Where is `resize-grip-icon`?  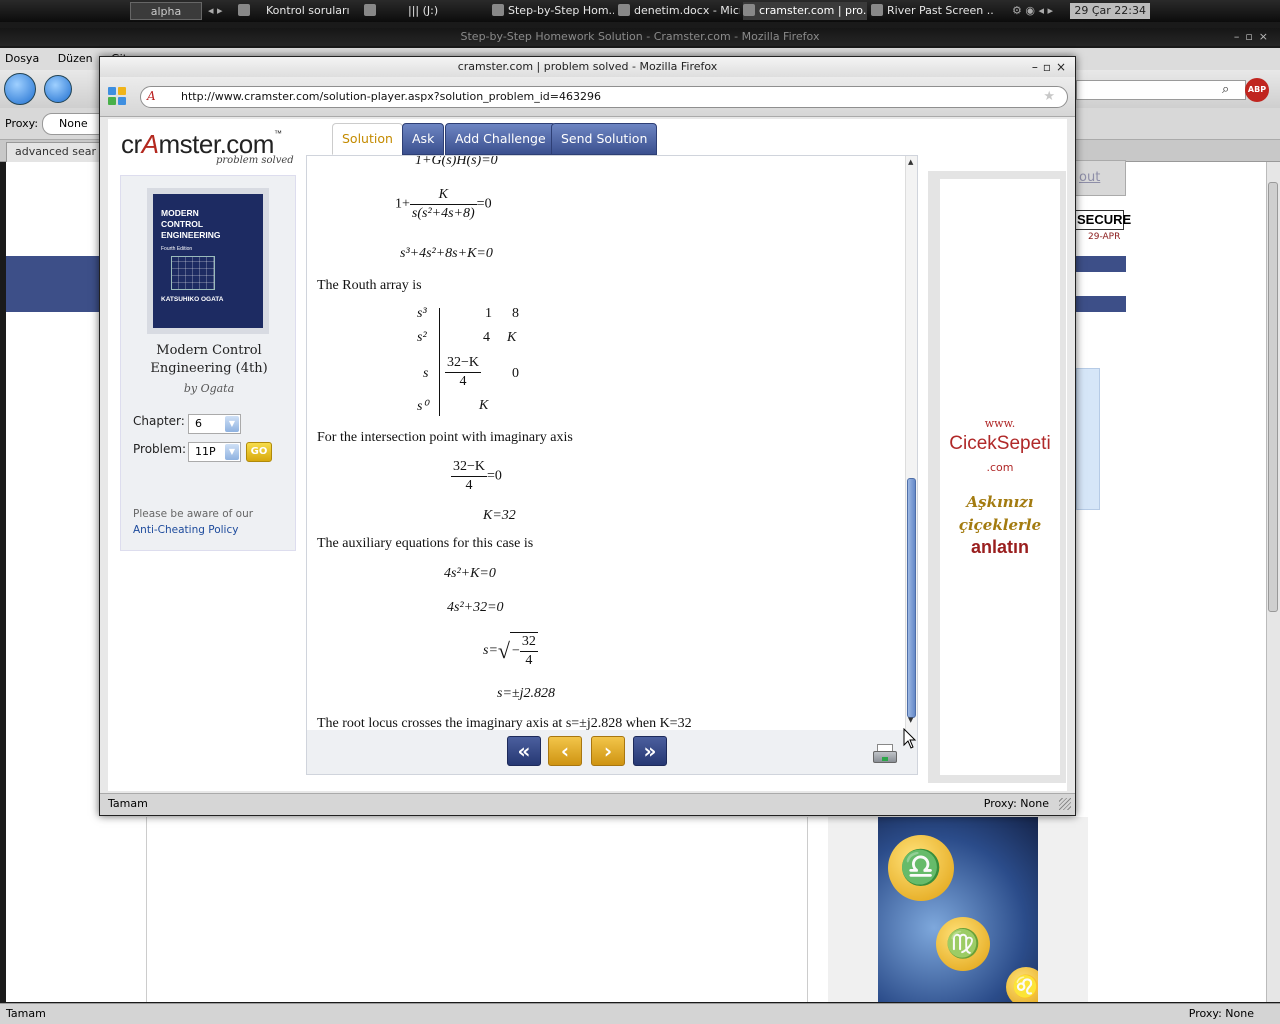
resize-grip-icon is located at coordinates (1065, 804).